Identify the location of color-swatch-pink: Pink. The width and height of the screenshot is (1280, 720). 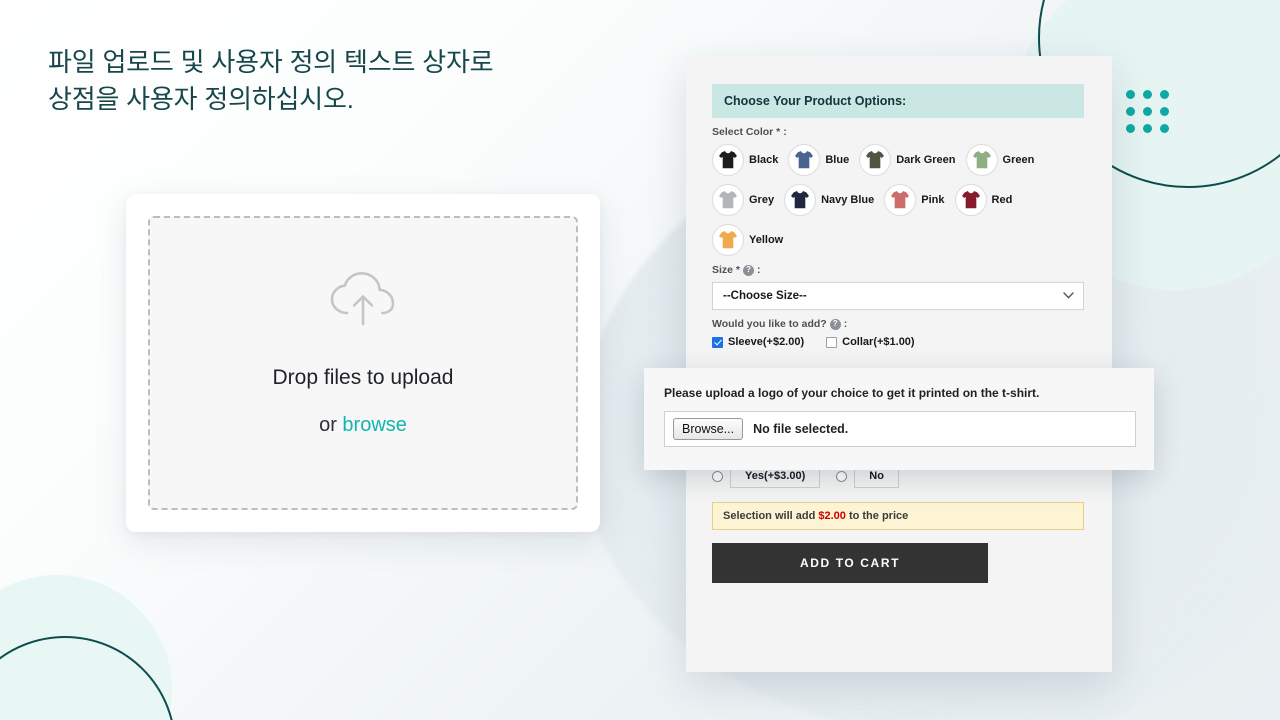
(914, 200).